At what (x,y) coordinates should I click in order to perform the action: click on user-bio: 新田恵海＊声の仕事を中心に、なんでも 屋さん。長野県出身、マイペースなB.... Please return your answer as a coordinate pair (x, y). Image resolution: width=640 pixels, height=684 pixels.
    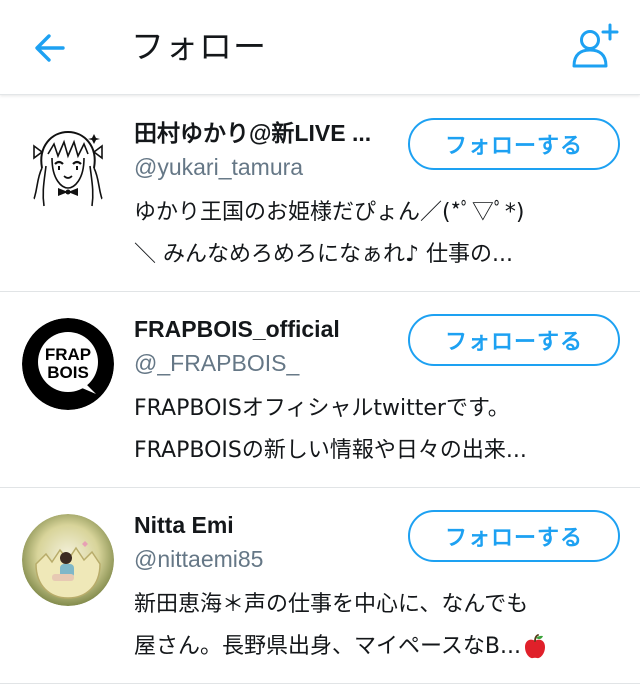
    Looking at the image, I should click on (374, 626).